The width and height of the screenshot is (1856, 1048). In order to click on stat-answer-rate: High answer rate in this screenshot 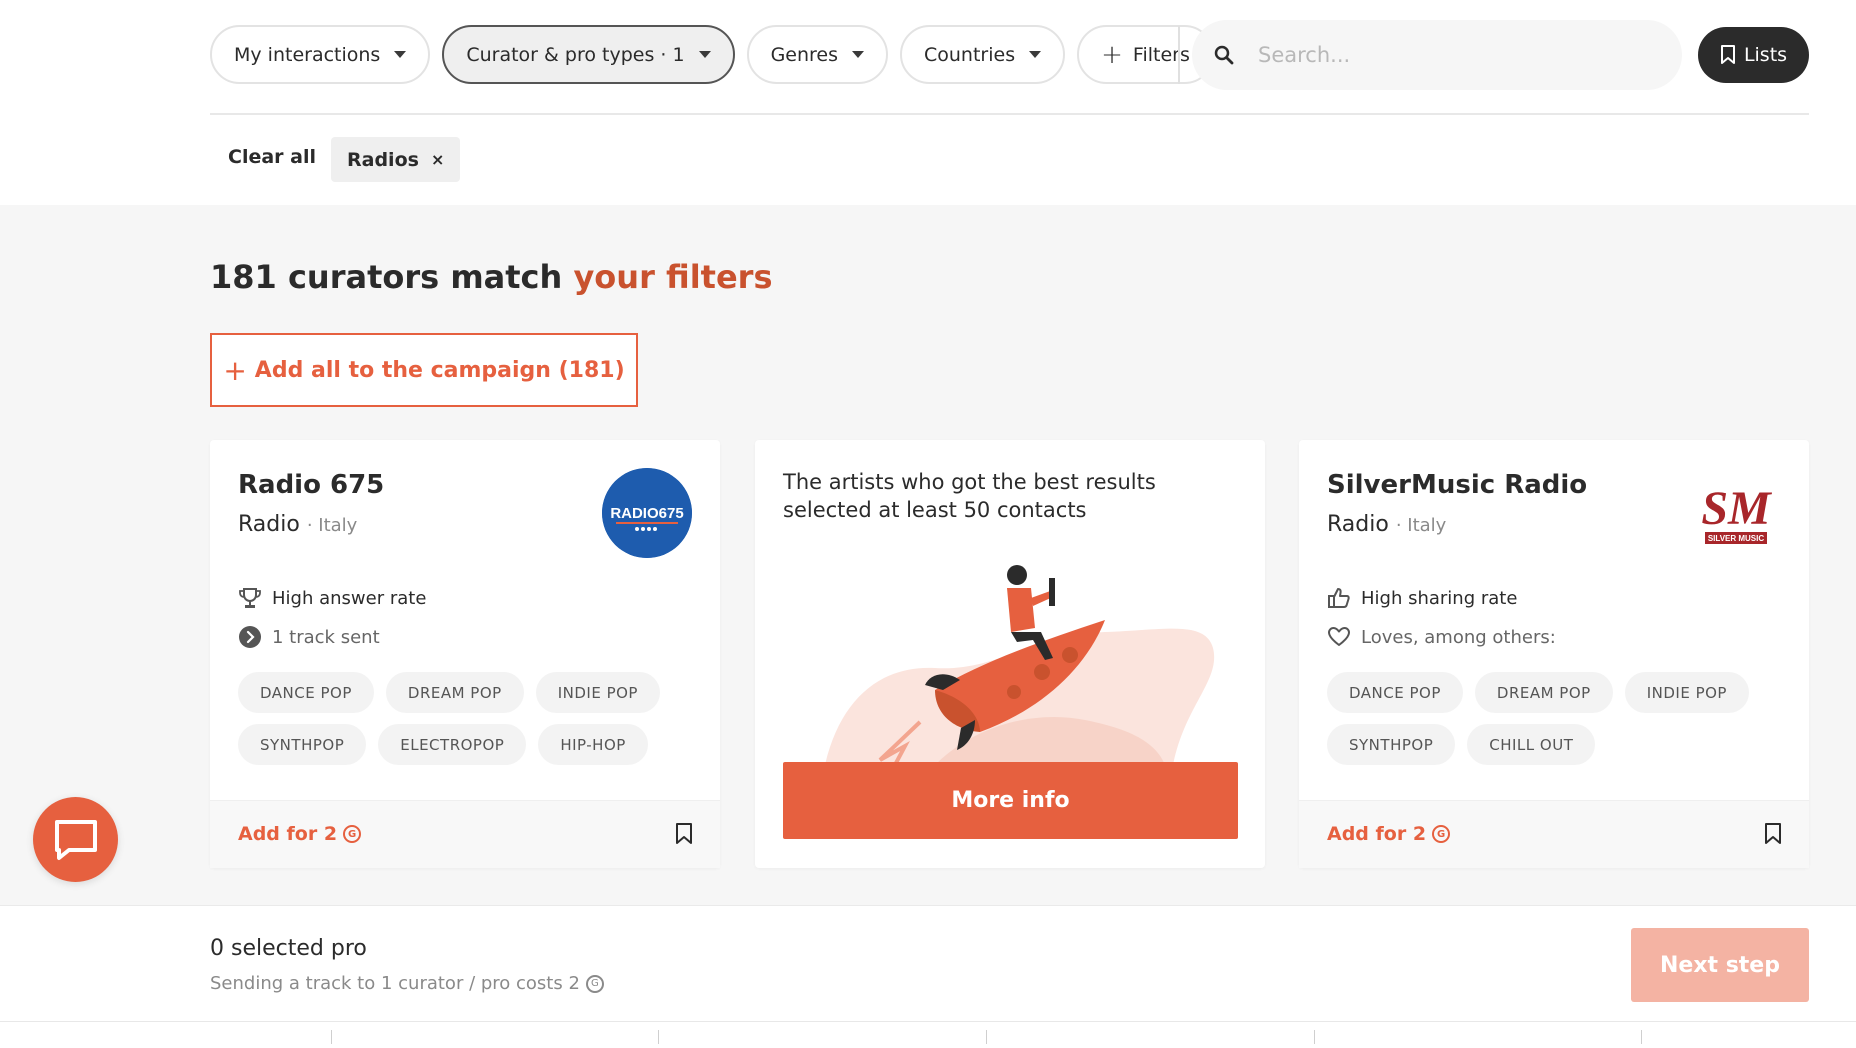, I will do `click(332, 598)`.